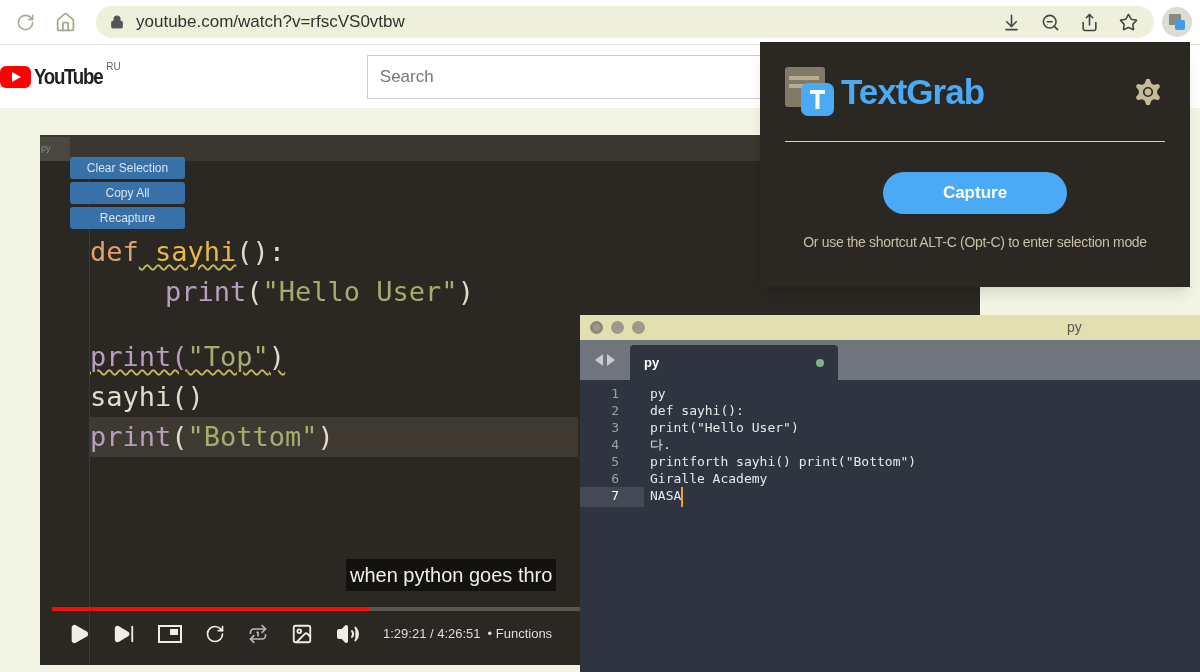 Image resolution: width=1200 pixels, height=672 pixels. Describe the element at coordinates (708, 478) in the screenshot. I see `editor-line: Giralle Academy` at that location.